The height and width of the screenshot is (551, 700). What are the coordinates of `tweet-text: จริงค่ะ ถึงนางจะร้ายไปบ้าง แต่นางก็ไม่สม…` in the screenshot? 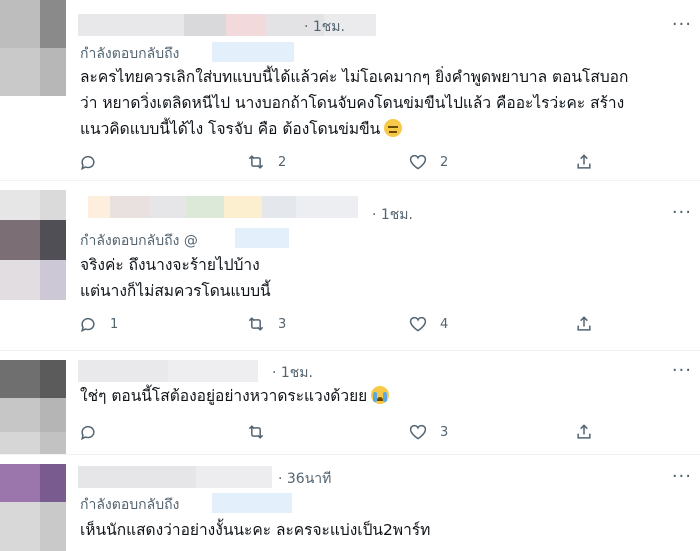 It's located at (380, 278).